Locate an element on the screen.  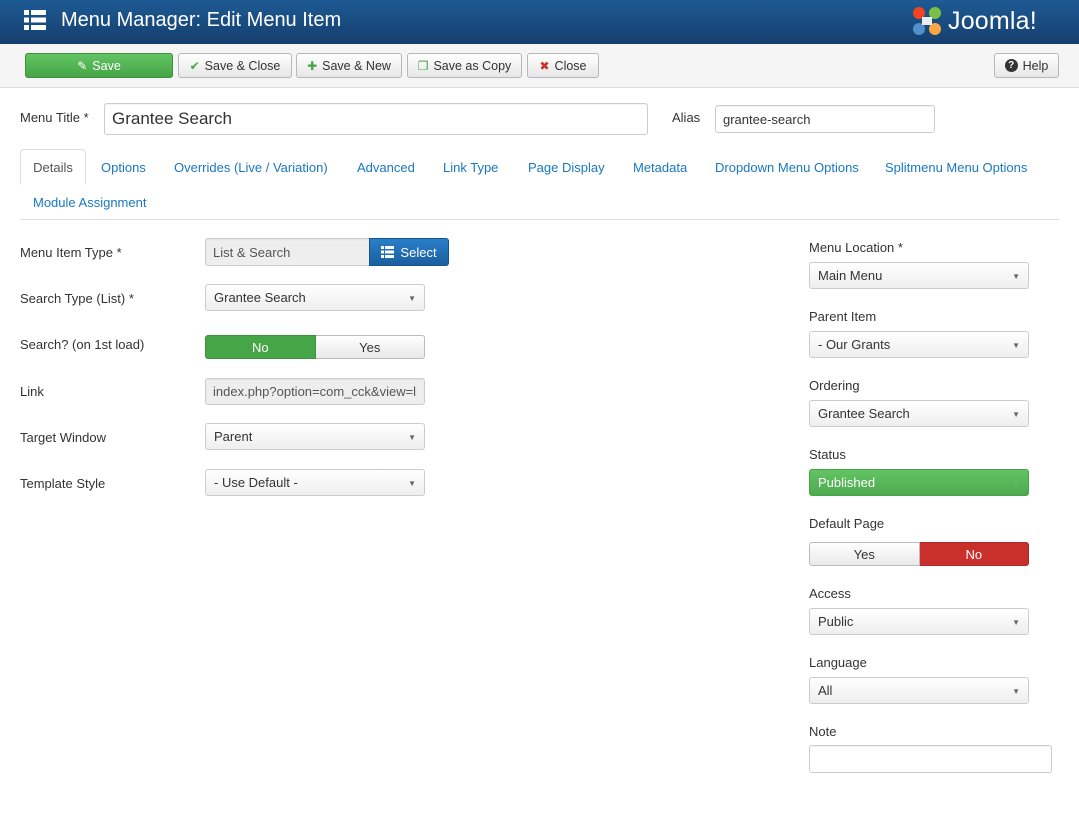
page-title: Menu Manager: Edit Menu Item is located at coordinates (201, 20).